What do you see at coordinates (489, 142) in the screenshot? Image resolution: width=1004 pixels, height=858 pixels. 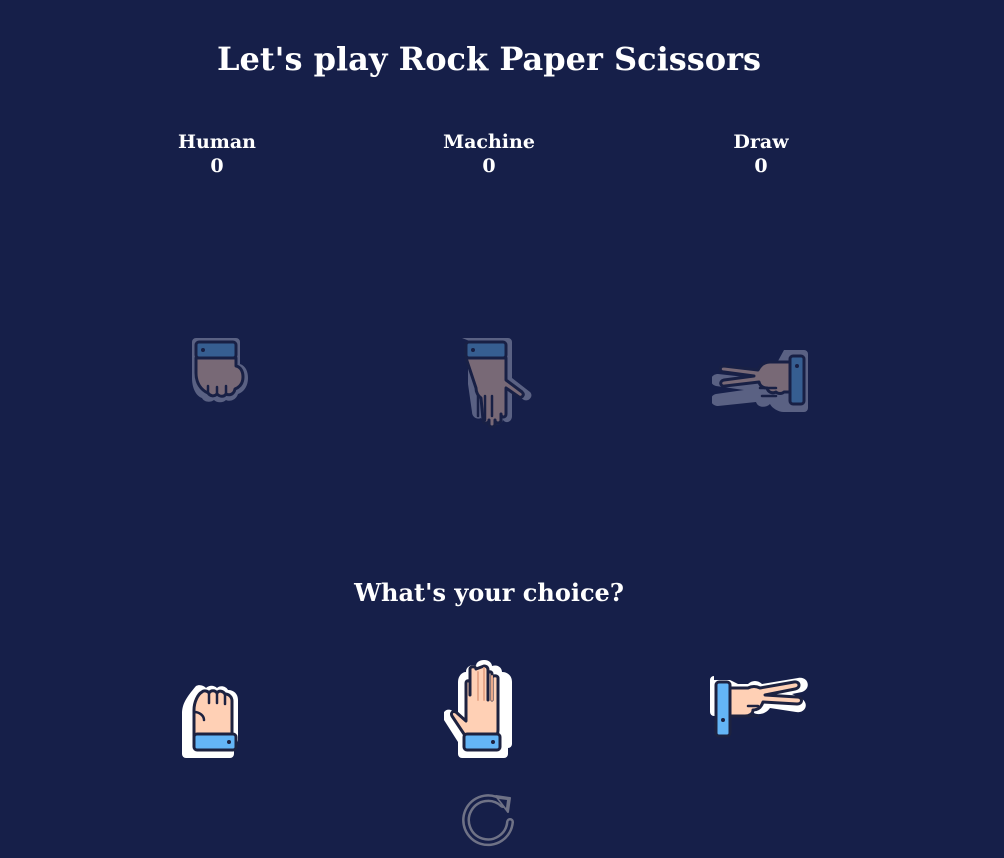 I see `score-machine-label: Machine` at bounding box center [489, 142].